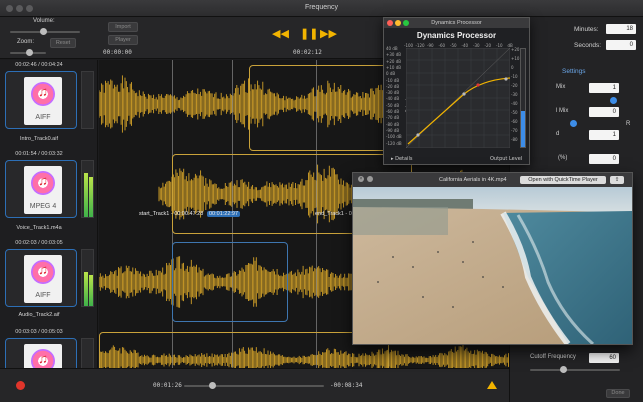 Image resolution: width=643 pixels, height=402 pixels. Describe the element at coordinates (39, 65) in the screenshot. I see `file-time-range: 00:02:46 / 00:04:24` at that location.